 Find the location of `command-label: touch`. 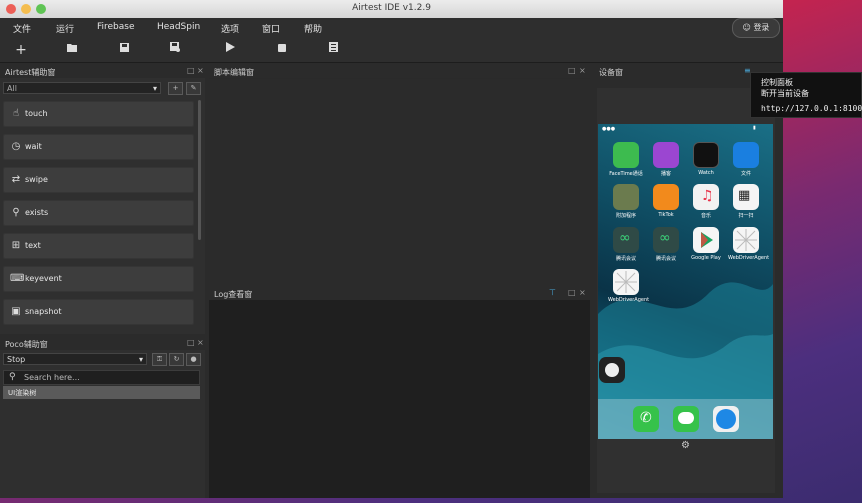

command-label: touch is located at coordinates (36, 113).